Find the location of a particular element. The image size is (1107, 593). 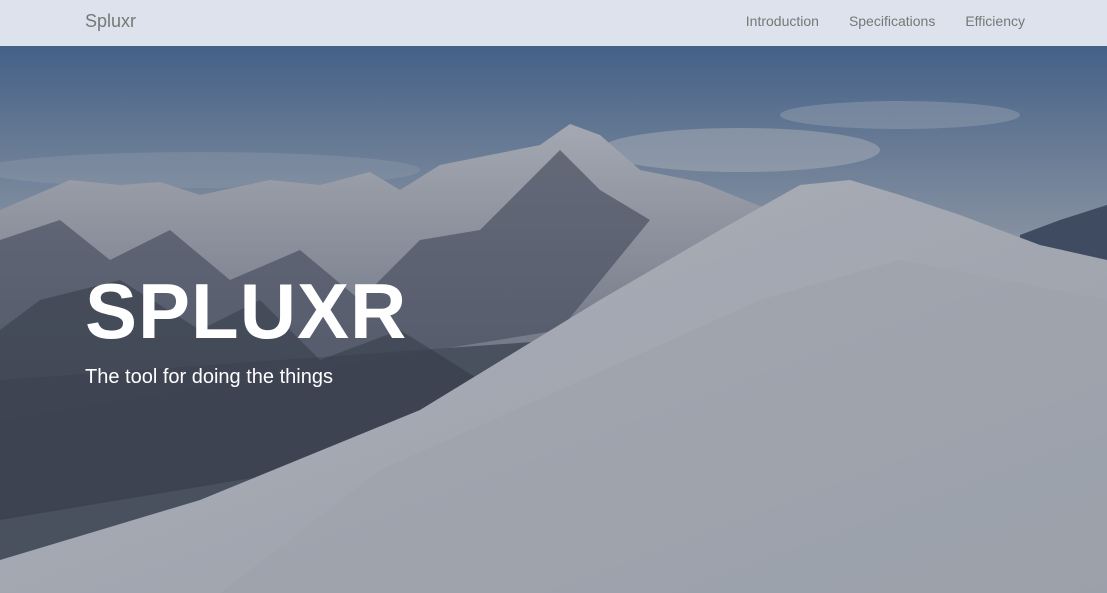

hero-content: SPLUXR The tool for doing the things is located at coordinates (246, 330).